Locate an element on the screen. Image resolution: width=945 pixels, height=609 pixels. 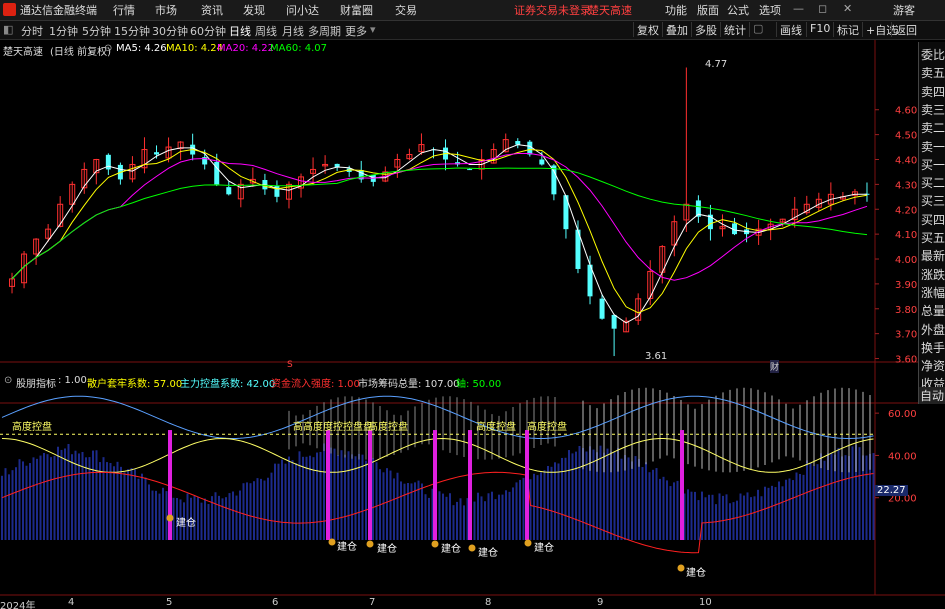
restore-icon: ◻ is located at coordinates (822, 8).